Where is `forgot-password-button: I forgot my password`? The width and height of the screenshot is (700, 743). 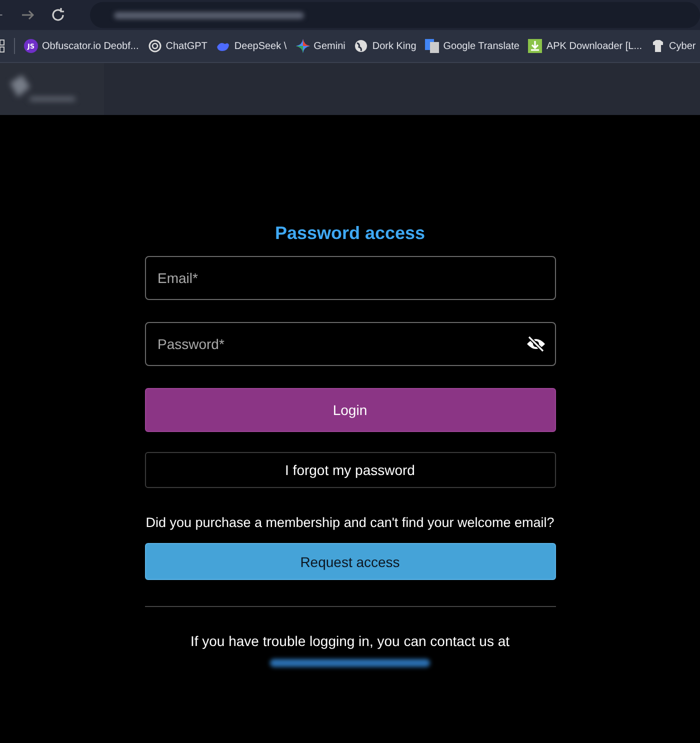 forgot-password-button: I forgot my password is located at coordinates (350, 470).